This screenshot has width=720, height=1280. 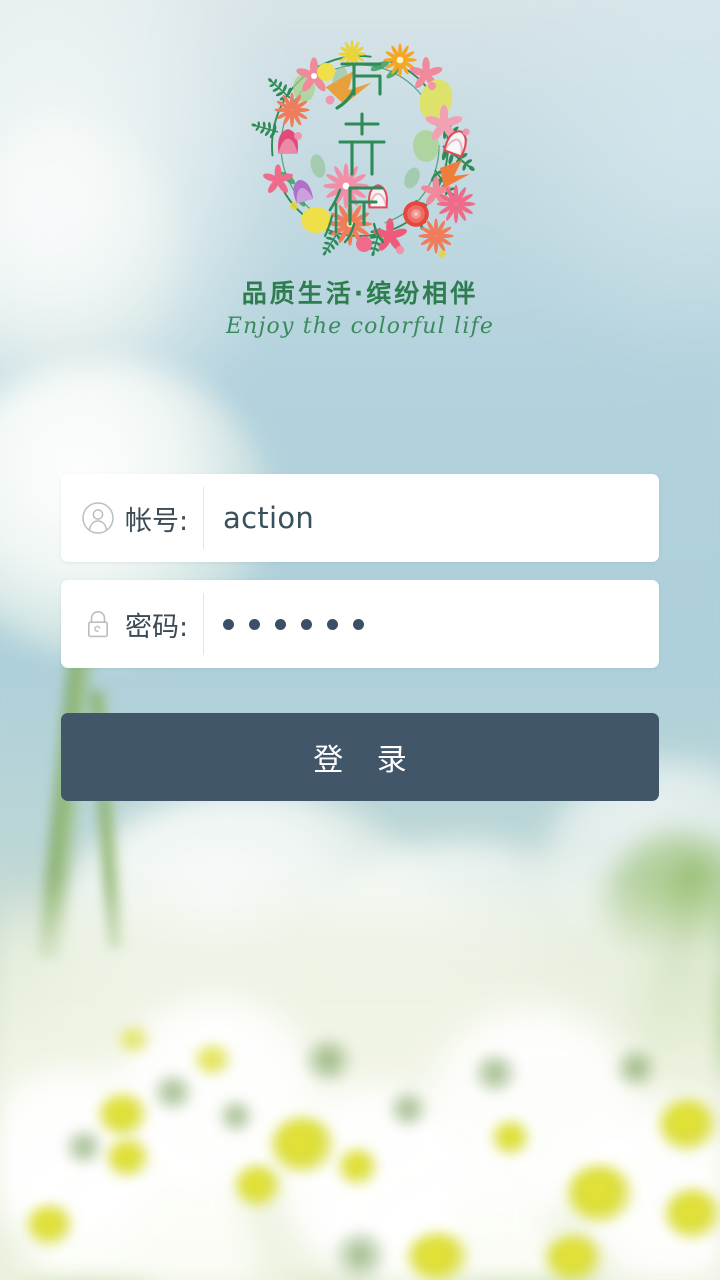 I want to click on login-button: 登 录, so click(x=360, y=757).